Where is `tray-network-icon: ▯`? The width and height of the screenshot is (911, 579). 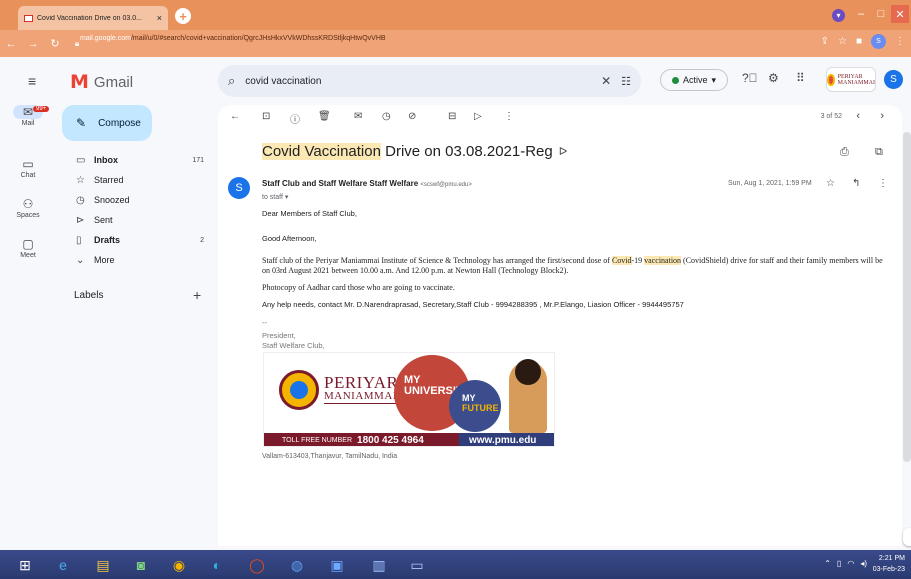
tray-network-icon: ▯ is located at coordinates (839, 563).